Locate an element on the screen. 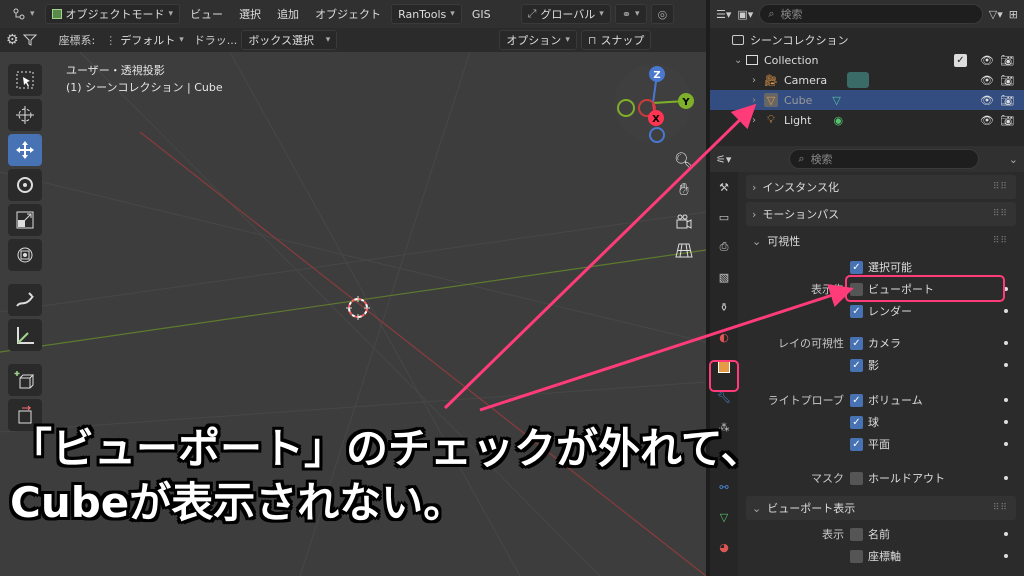 This screenshot has width=1024, height=576. gear-icon: ⚙ is located at coordinates (12, 40).